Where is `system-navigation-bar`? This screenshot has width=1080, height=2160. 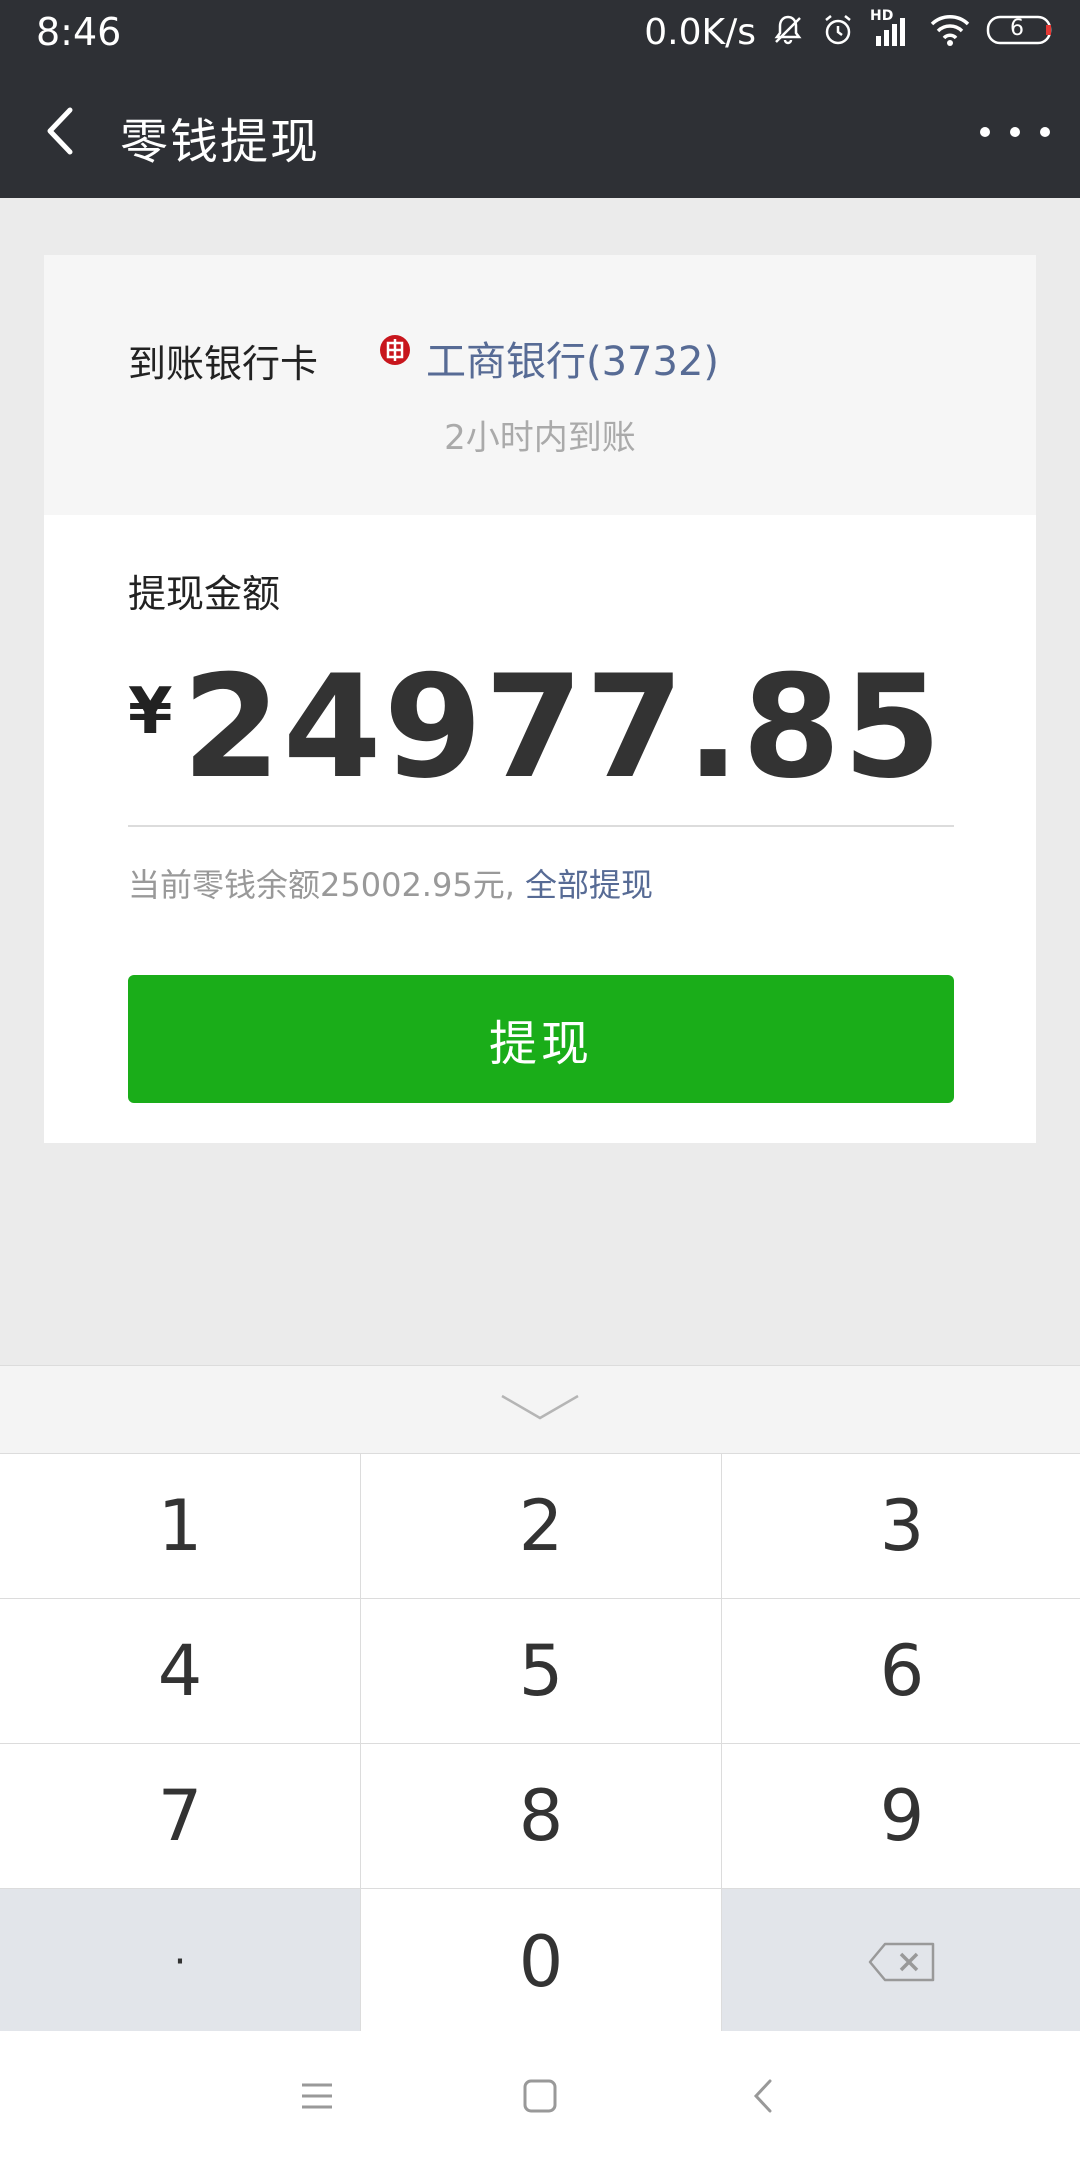 system-navigation-bar is located at coordinates (540, 2095).